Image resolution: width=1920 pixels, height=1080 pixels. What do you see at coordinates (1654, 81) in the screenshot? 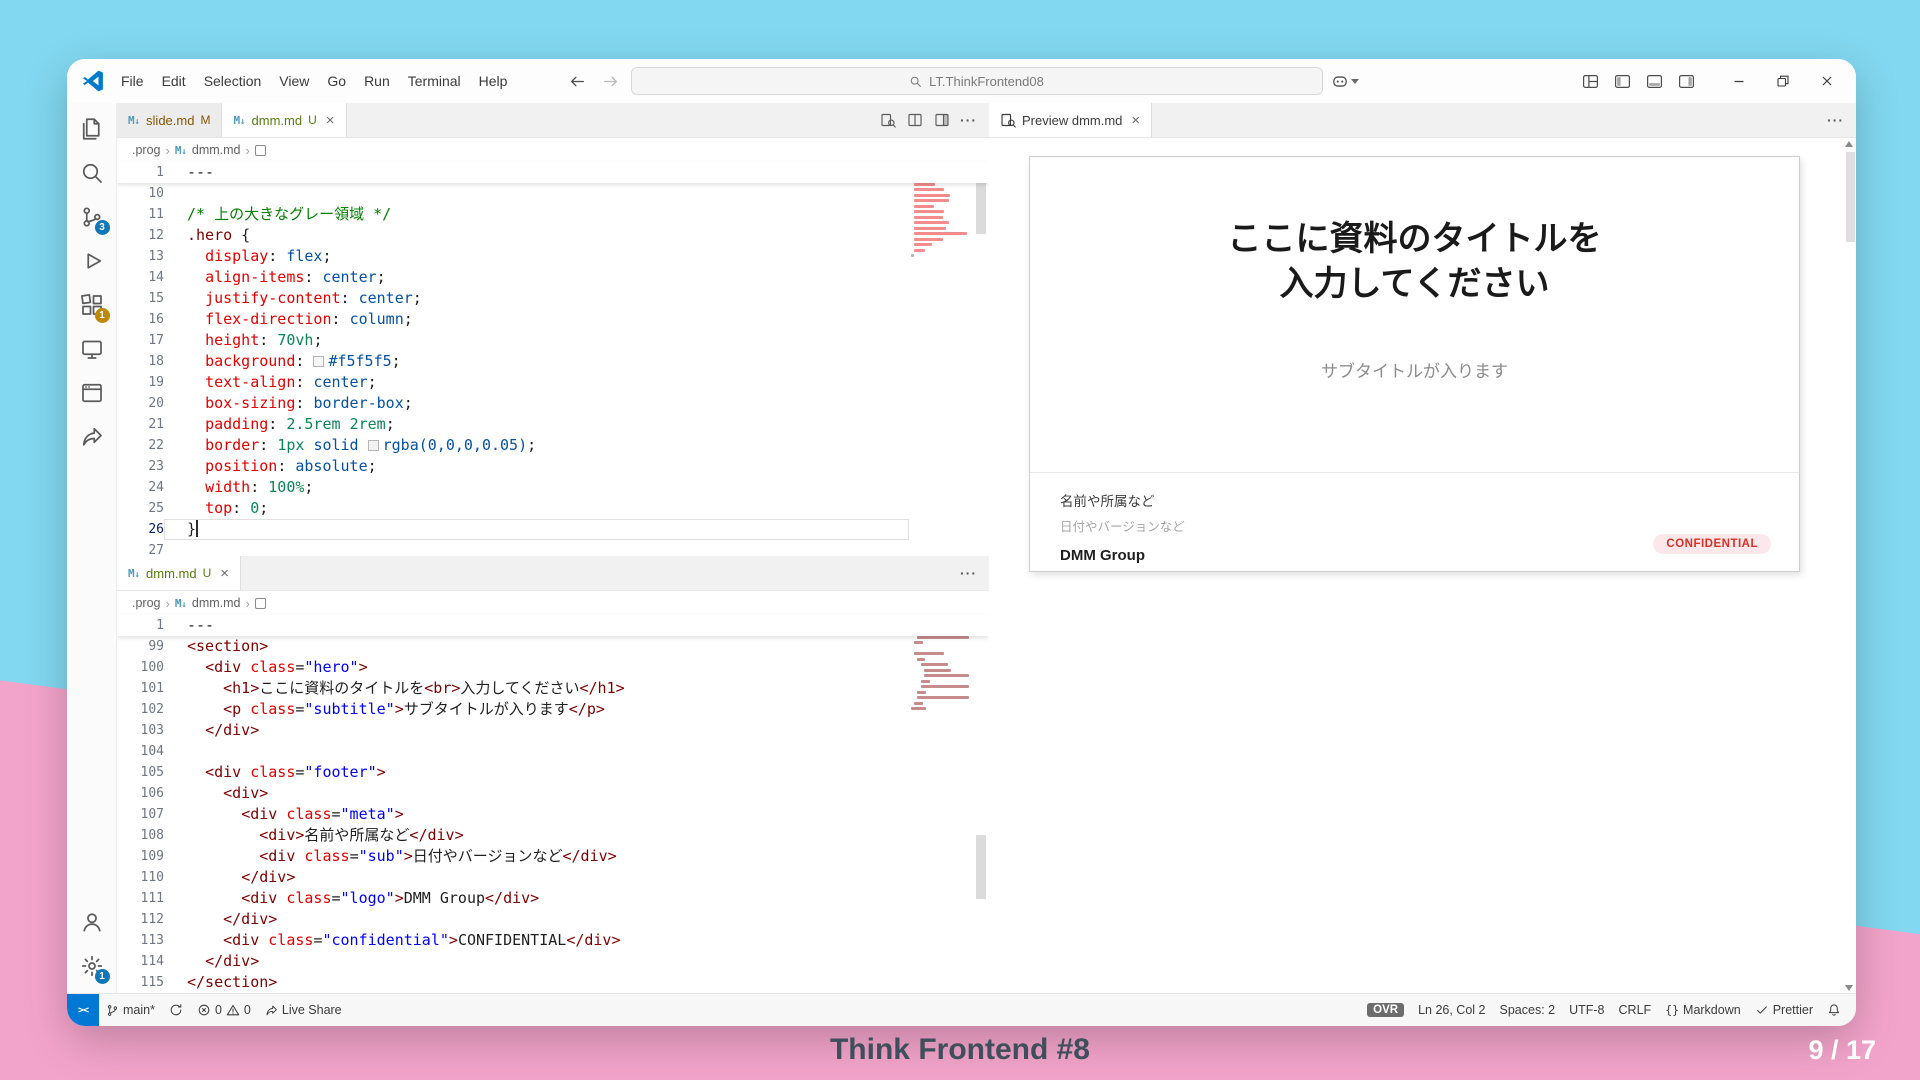
I see `toggle-panel-button` at bounding box center [1654, 81].